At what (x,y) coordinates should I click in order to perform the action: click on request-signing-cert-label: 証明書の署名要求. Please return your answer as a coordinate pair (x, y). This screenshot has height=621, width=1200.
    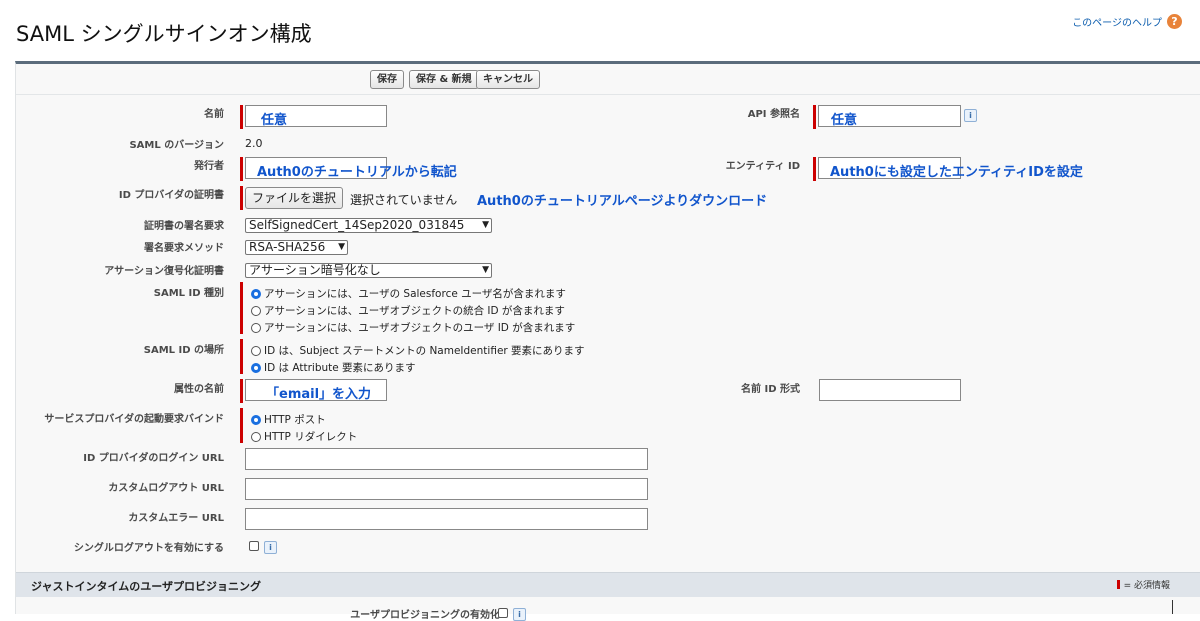
    Looking at the image, I should click on (184, 226).